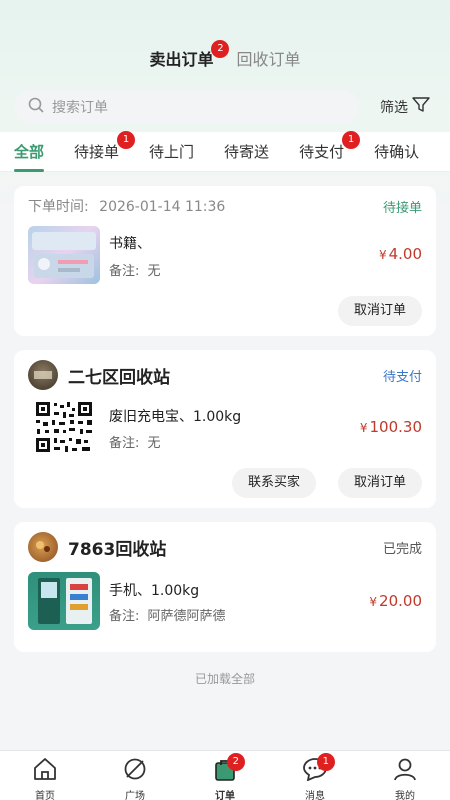 The image size is (450, 800). I want to click on tab-recycle-orders: 回收订单, so click(269, 58).